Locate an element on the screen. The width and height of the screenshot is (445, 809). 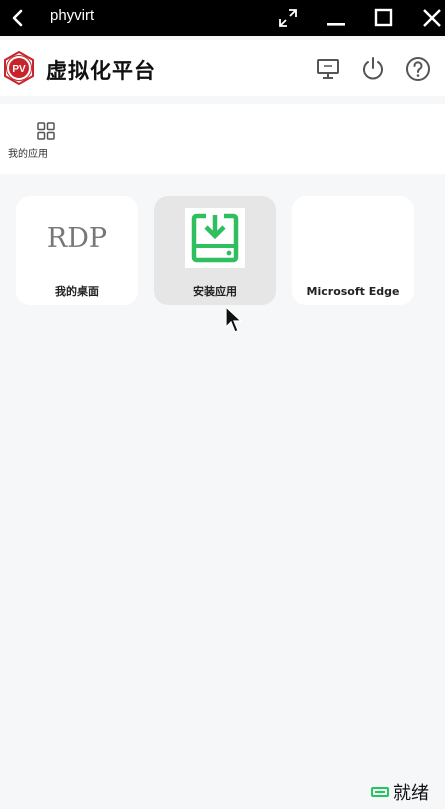
app-card-install-app: 安装应用 is located at coordinates (215, 250).